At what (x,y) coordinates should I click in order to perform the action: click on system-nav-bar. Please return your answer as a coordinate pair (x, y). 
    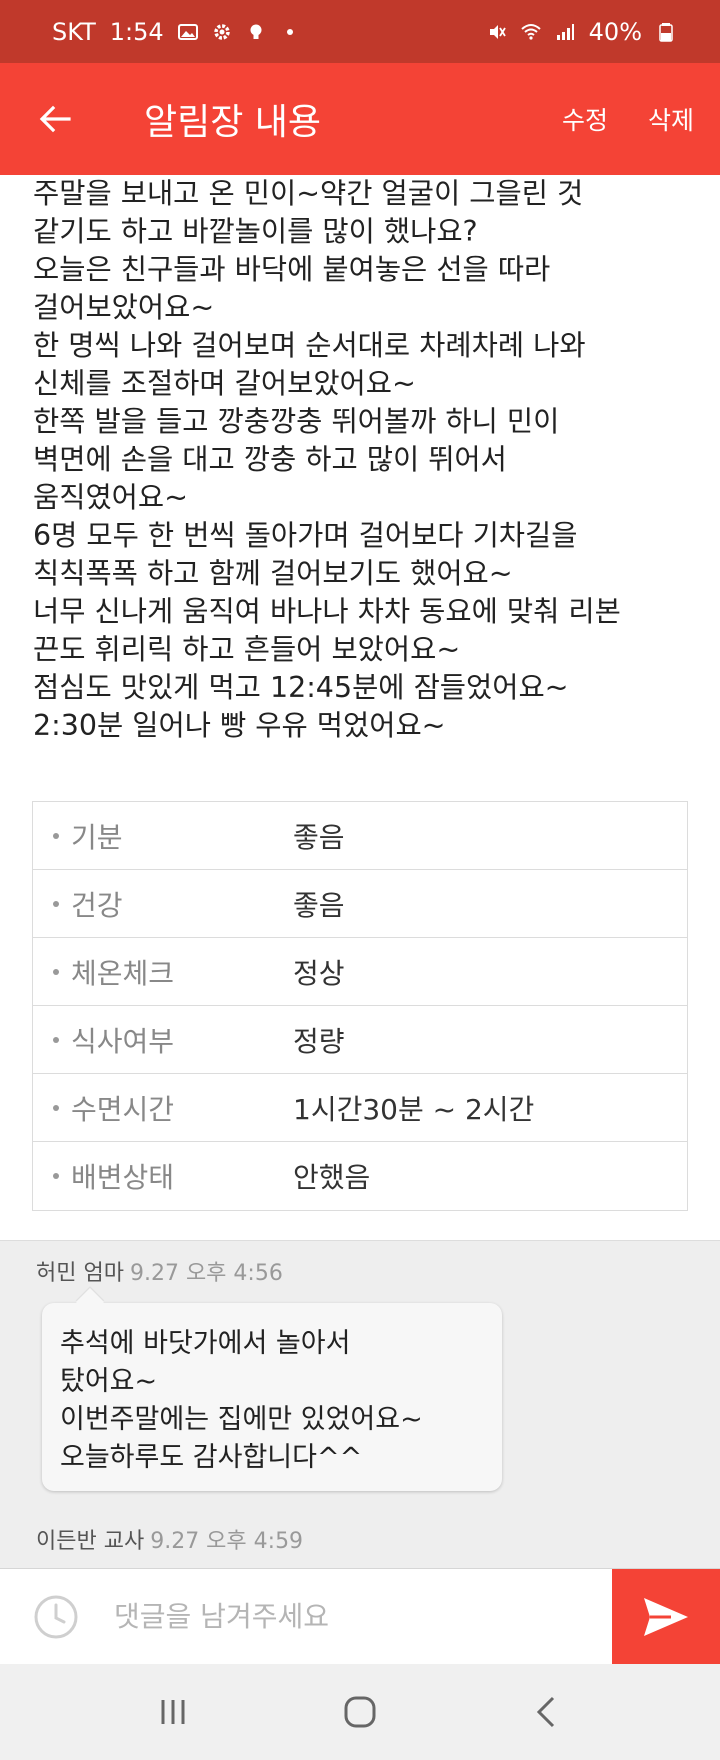
    Looking at the image, I should click on (360, 1712).